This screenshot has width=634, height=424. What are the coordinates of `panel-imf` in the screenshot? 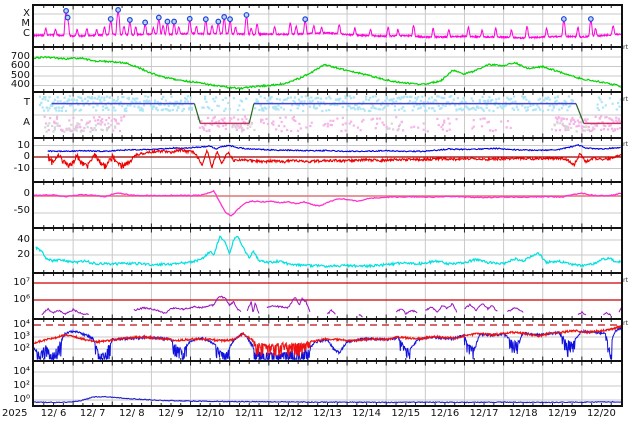 It's located at (327, 160).